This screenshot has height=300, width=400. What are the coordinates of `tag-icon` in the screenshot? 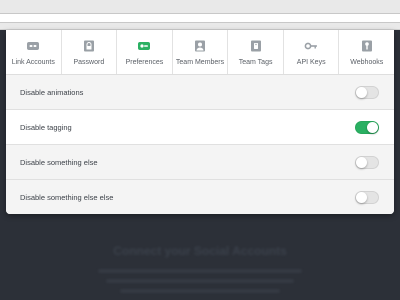 It's located at (255, 46).